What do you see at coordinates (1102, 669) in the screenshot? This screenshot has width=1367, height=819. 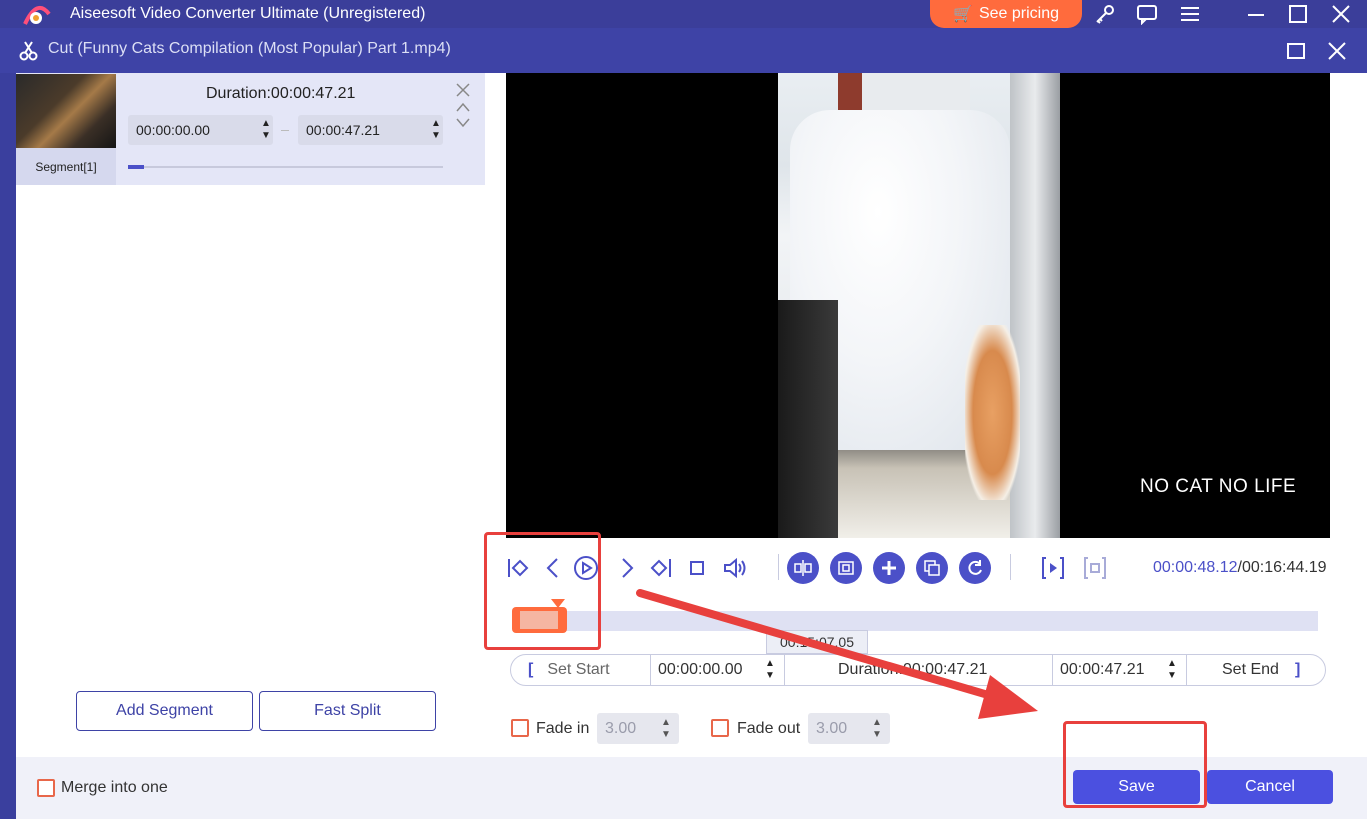 I see `end-time-value: 00:00:47.21` at bounding box center [1102, 669].